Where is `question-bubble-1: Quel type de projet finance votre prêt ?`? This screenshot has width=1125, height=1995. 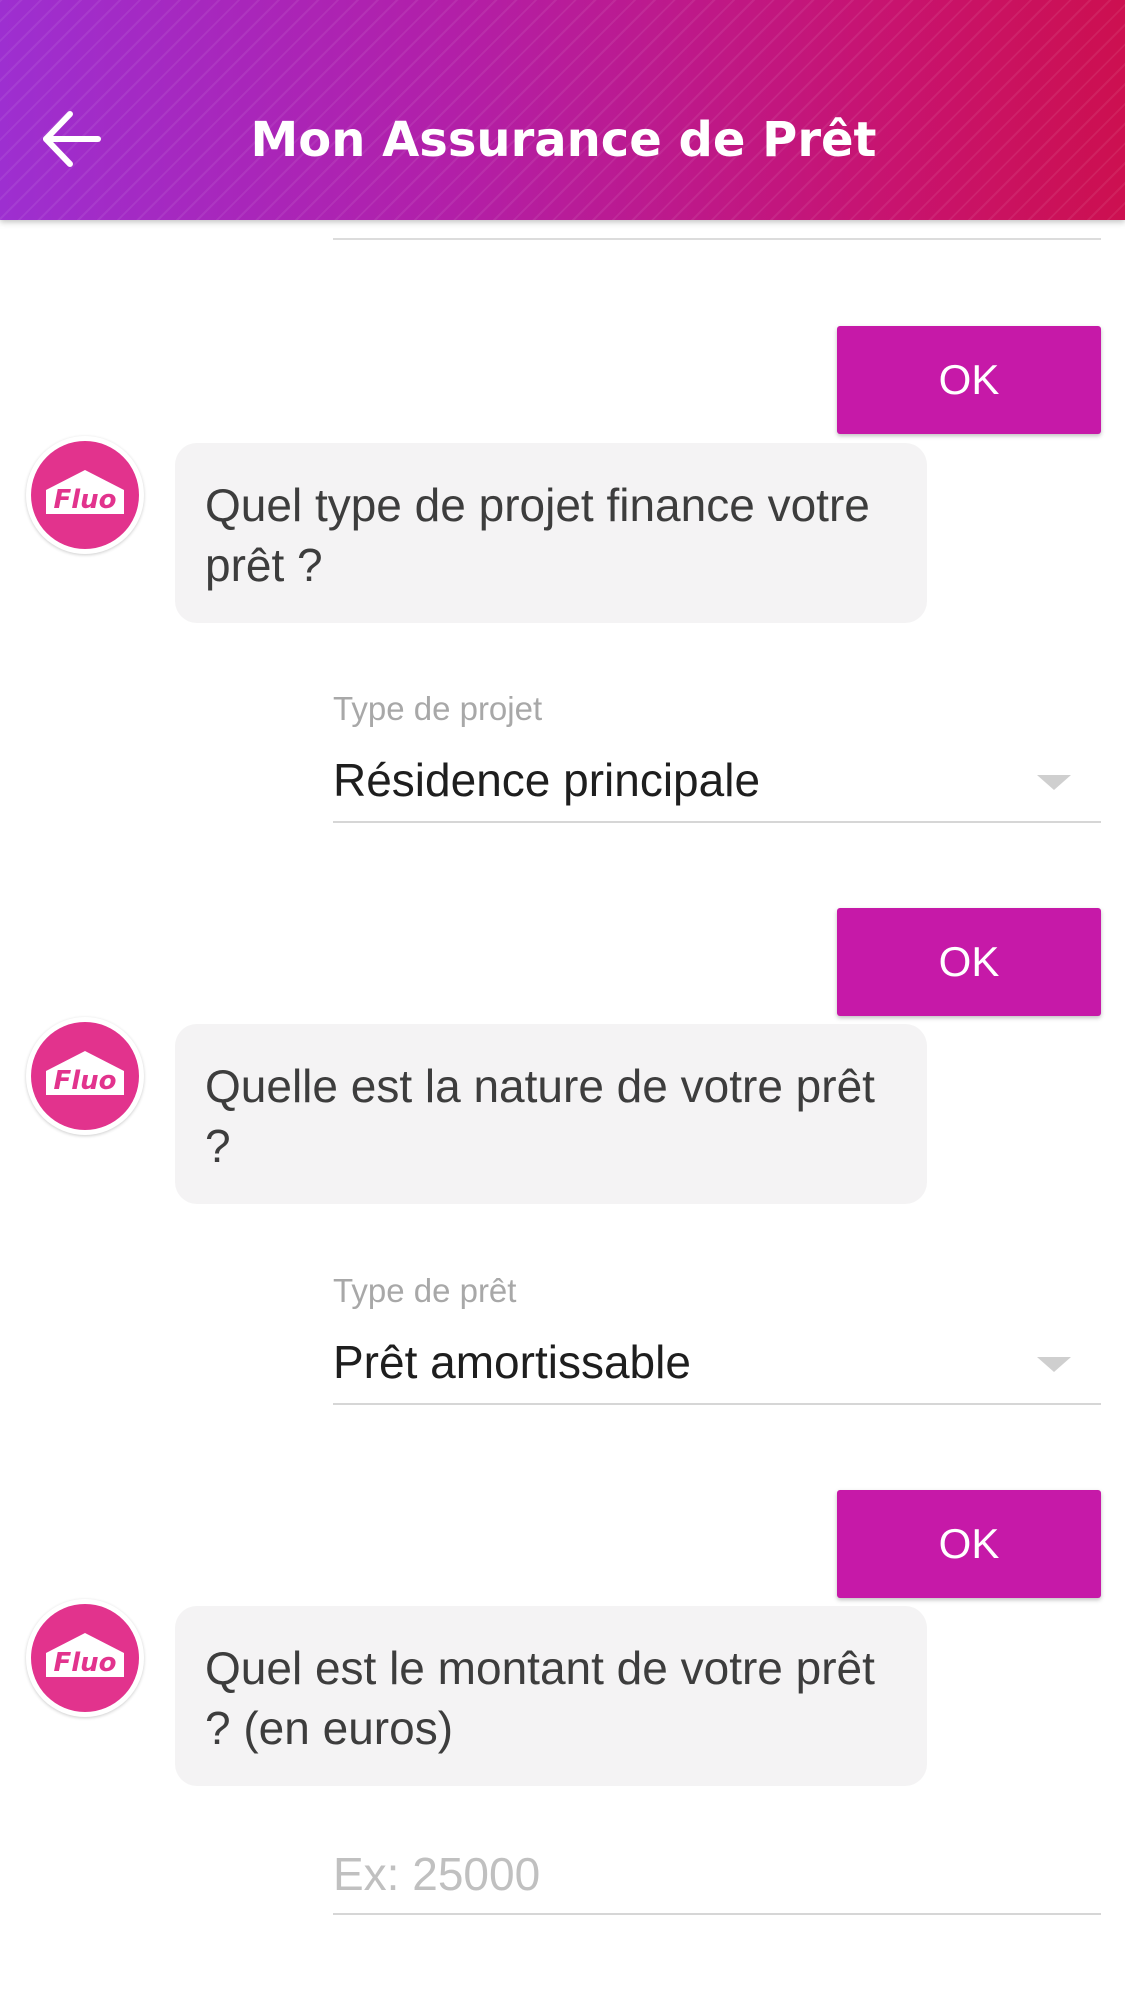 question-bubble-1: Quel type de projet finance votre prêt ? is located at coordinates (551, 533).